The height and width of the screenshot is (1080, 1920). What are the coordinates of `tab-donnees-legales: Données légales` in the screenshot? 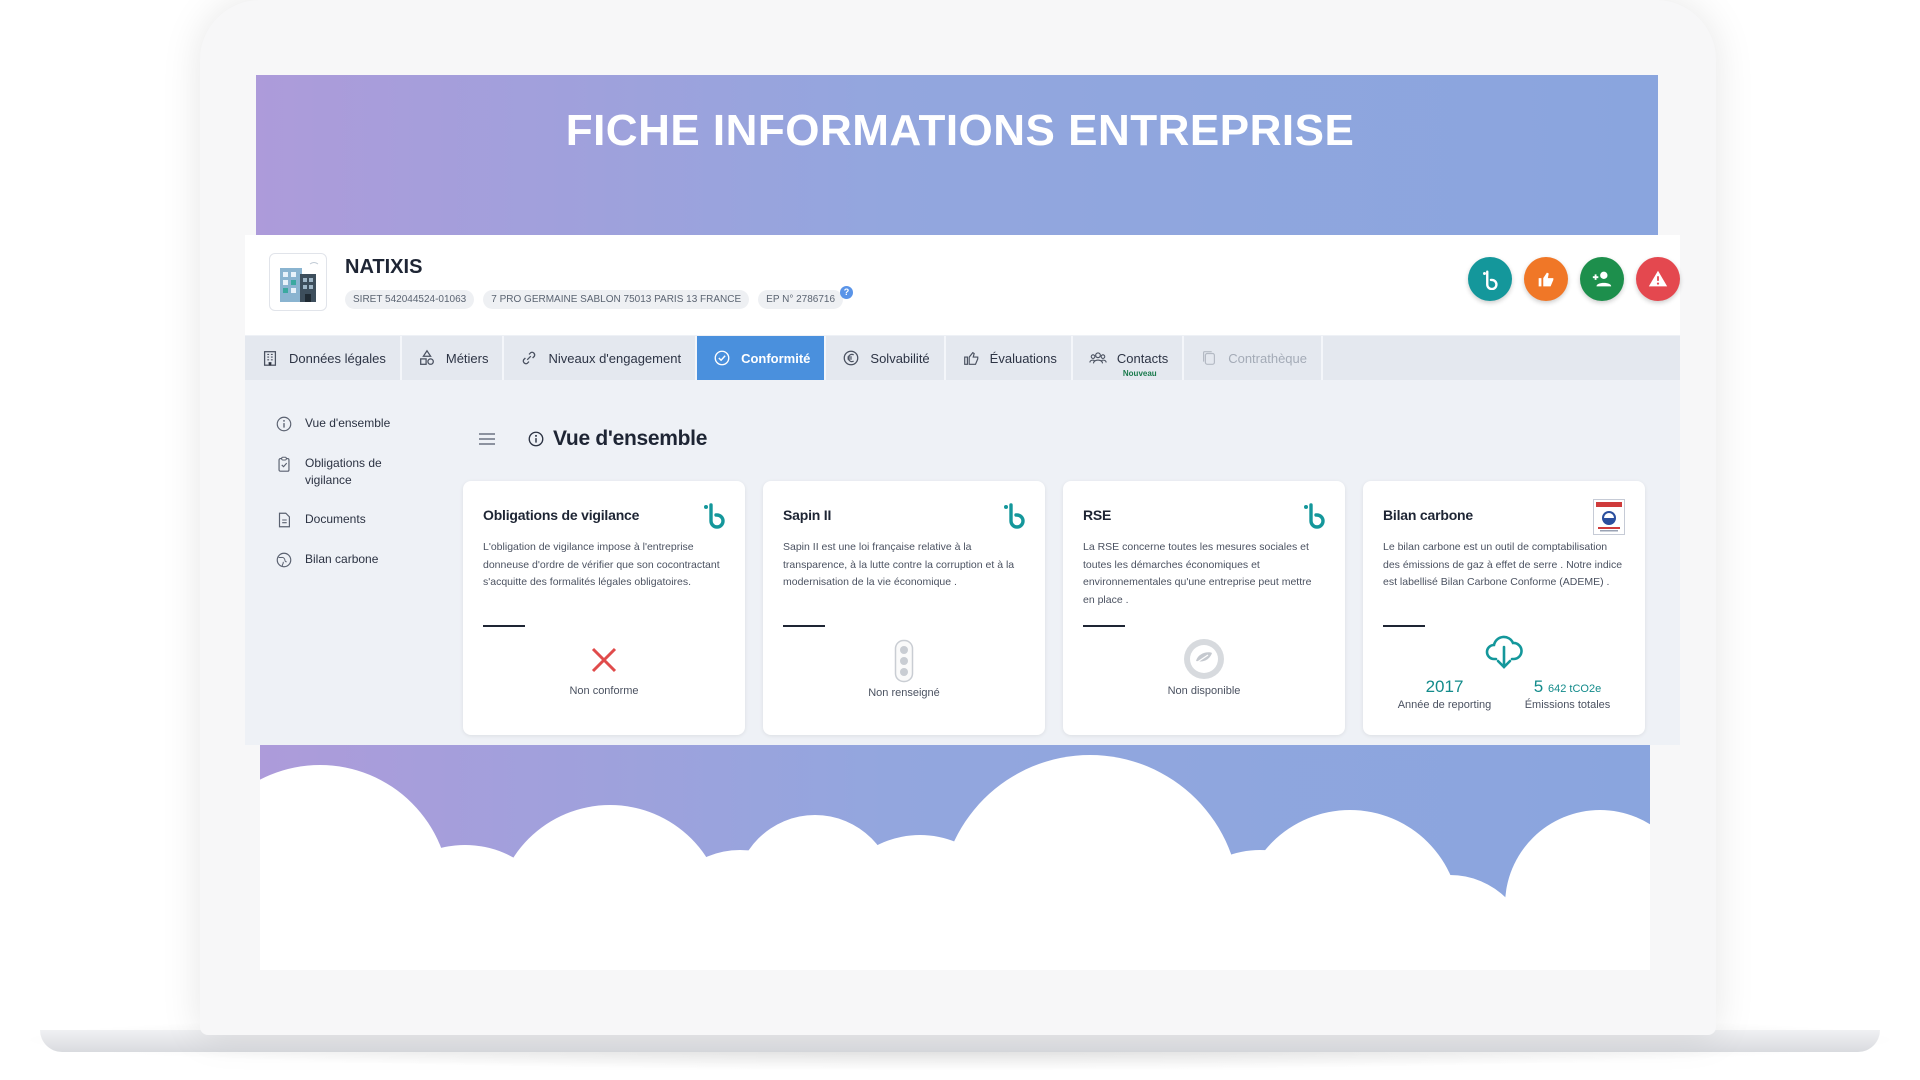 It's located at (323, 358).